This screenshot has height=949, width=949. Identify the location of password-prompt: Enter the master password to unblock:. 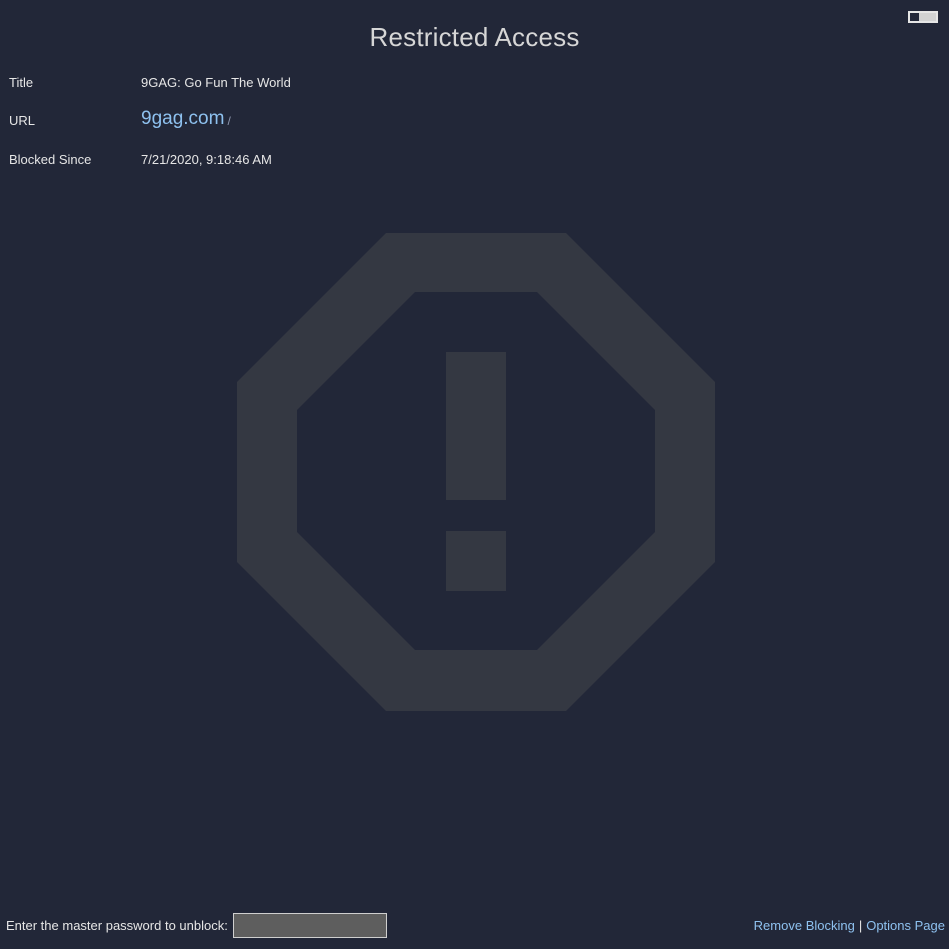
(117, 925).